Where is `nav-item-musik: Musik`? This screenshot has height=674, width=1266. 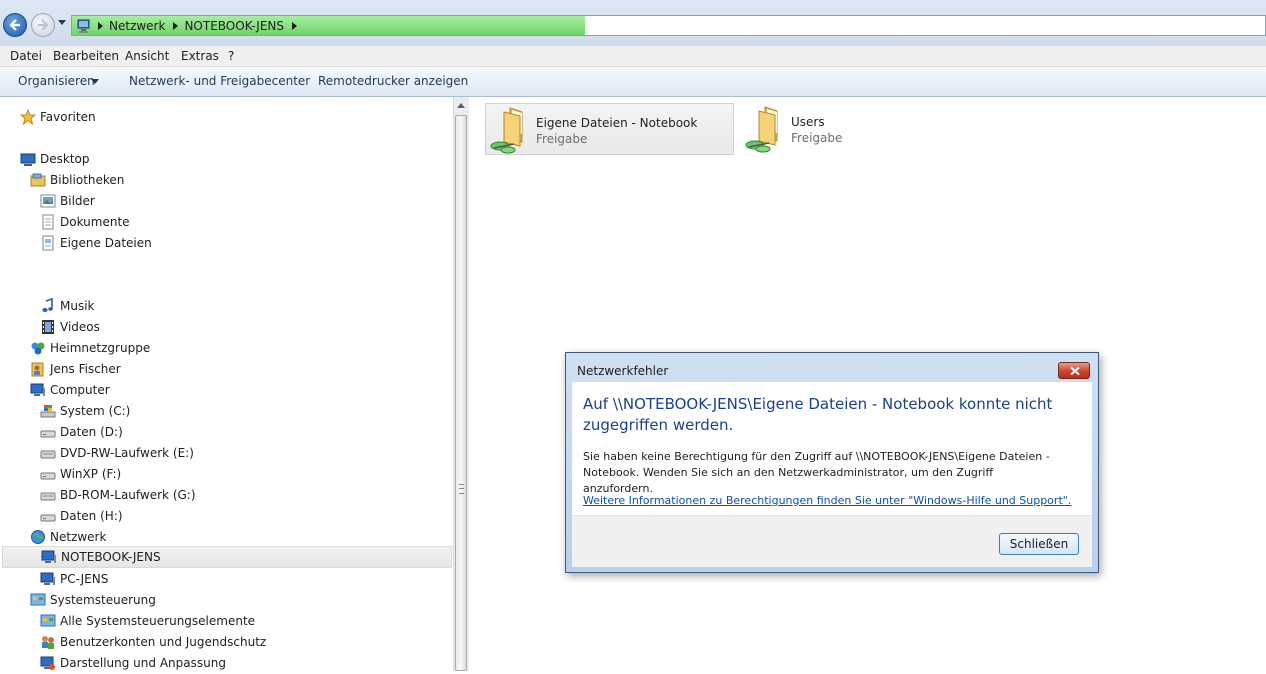
nav-item-musik: Musik is located at coordinates (67, 306).